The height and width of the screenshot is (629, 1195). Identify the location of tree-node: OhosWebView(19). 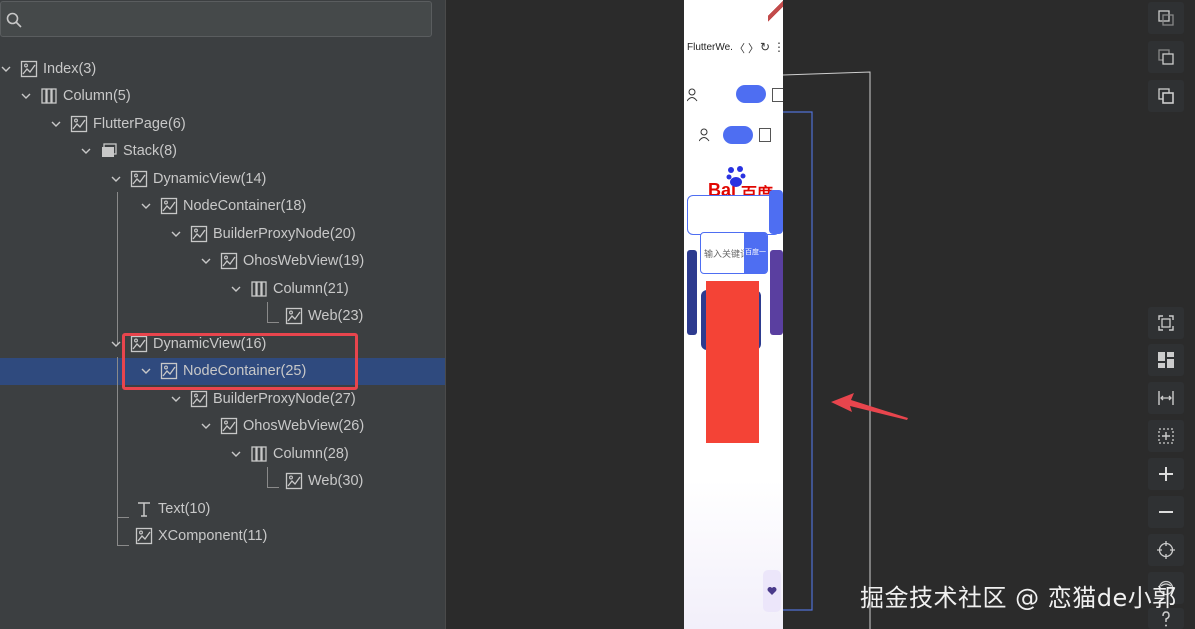
(282, 261).